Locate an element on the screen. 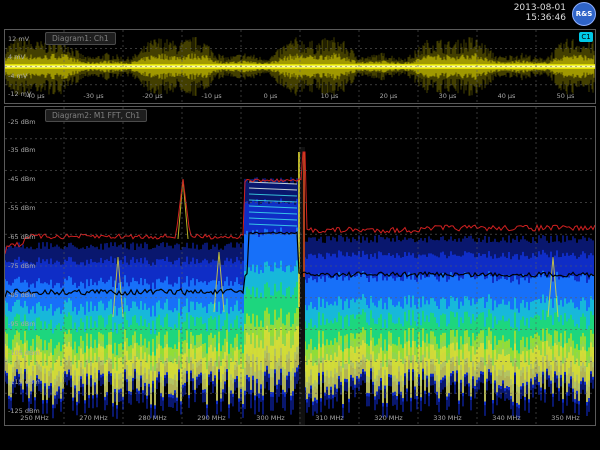  spectrum-x-tick-label: 280 MHz is located at coordinates (152, 418).